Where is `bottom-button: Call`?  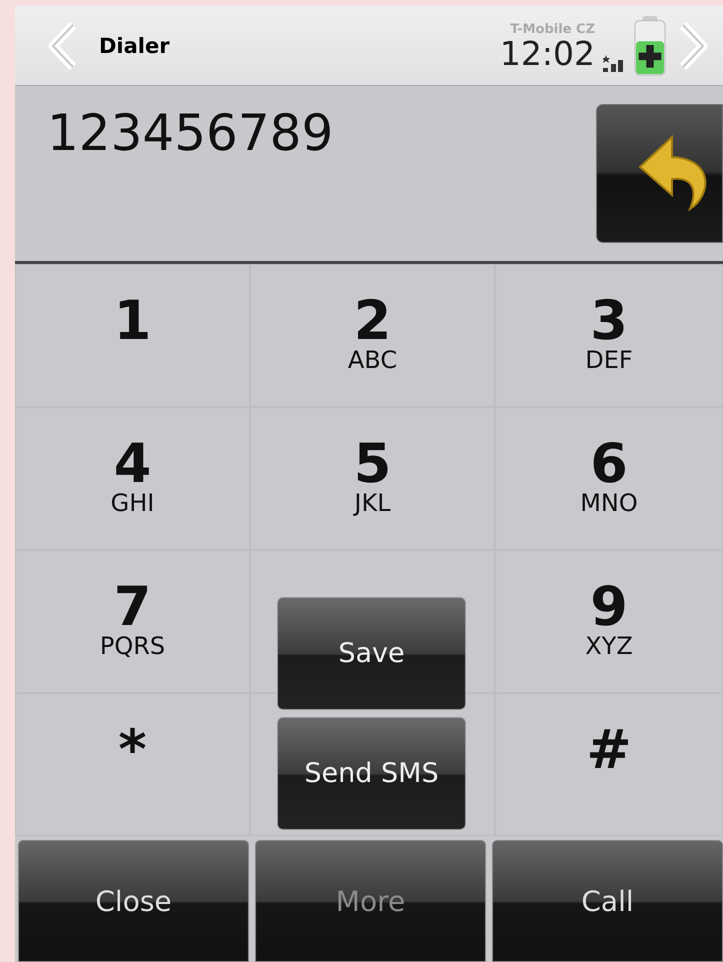
bottom-button: Call is located at coordinates (607, 901).